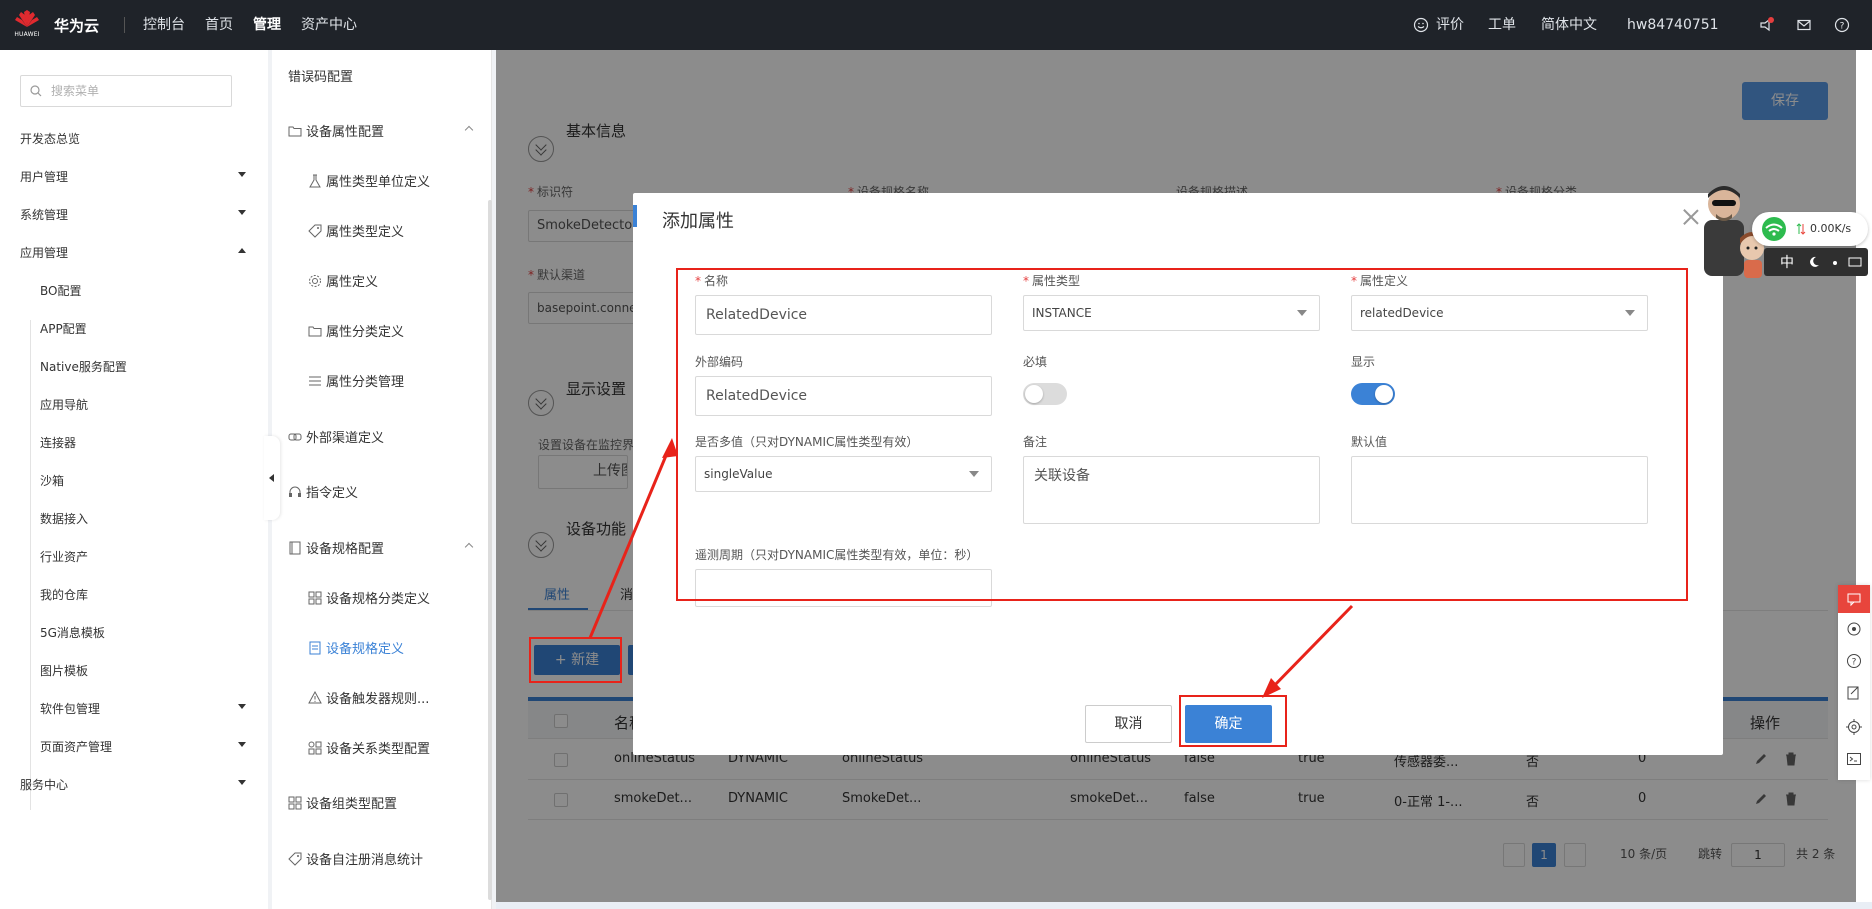 The width and height of the screenshot is (1872, 909). I want to click on huawei-logo: HUAWEI, so click(27, 24).